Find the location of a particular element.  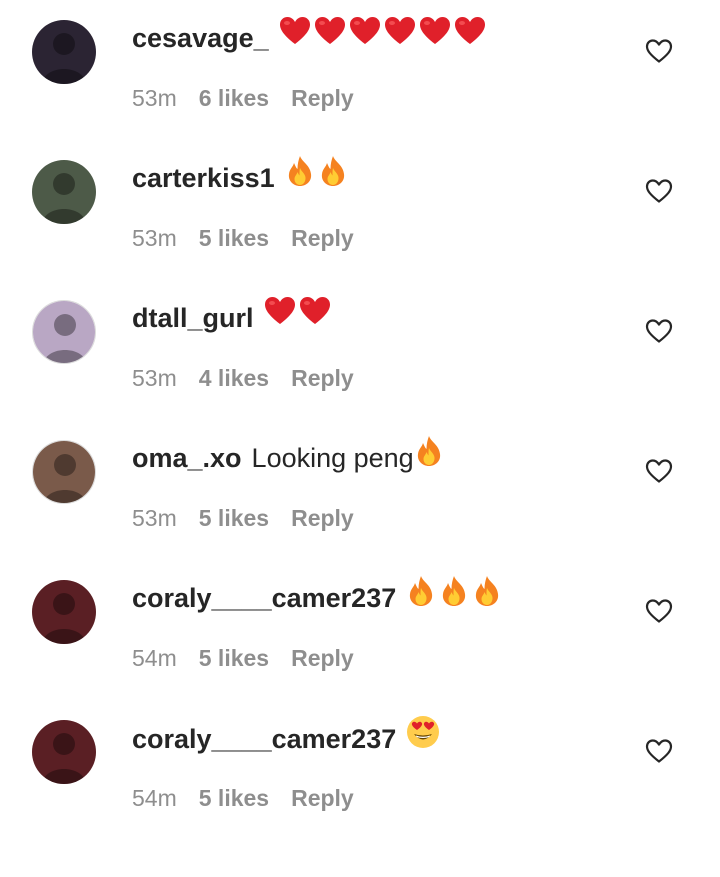

comment-body: dtall_gurl is located at coordinates (233, 318).